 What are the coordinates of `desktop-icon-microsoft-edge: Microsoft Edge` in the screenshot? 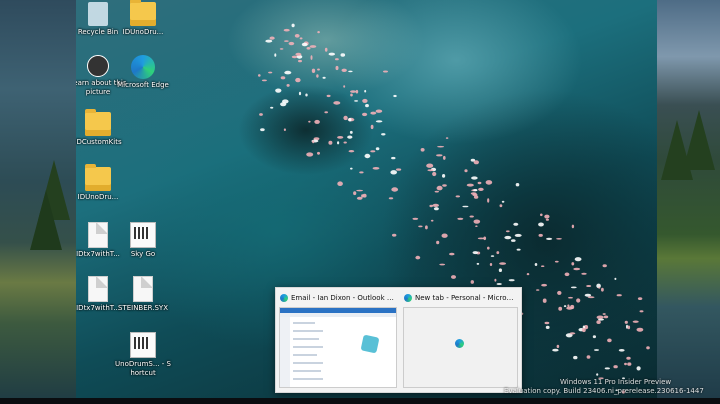 It's located at (143, 72).